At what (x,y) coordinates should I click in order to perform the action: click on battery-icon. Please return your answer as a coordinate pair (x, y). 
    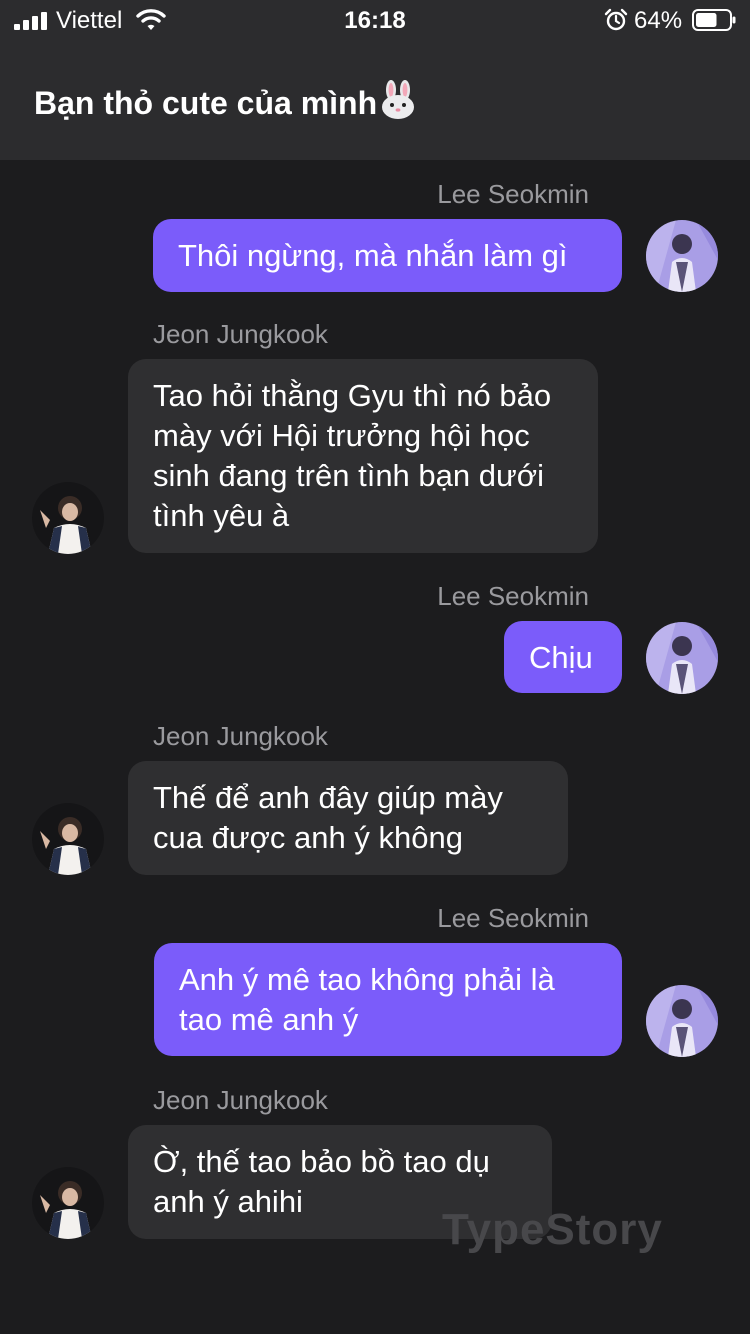
    Looking at the image, I should click on (714, 20).